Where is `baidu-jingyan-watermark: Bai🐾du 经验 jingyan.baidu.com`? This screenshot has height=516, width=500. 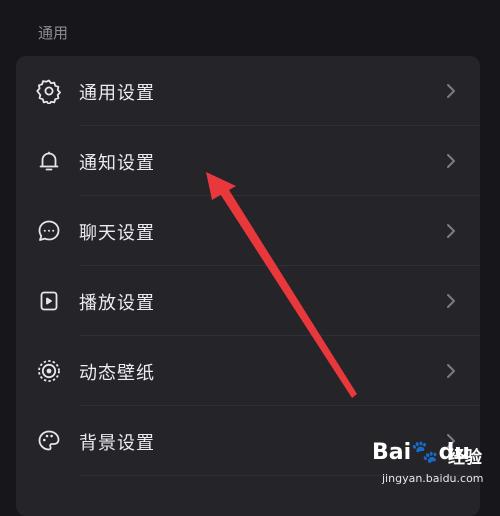
baidu-jingyan-watermark: Bai🐾du 经验 jingyan.baidu.com is located at coordinates (430, 467).